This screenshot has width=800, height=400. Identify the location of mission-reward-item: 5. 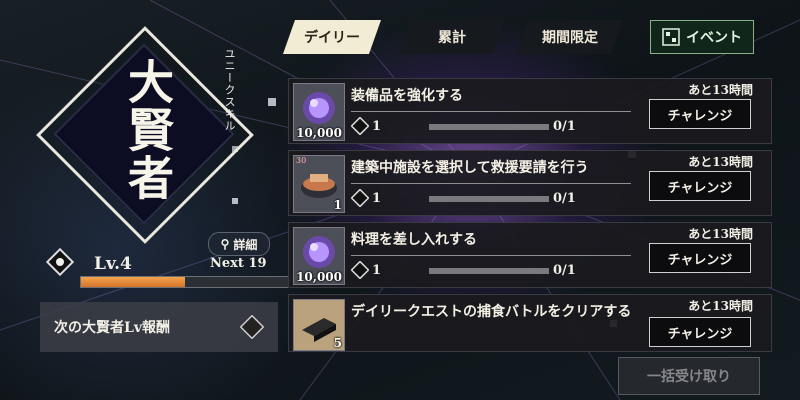
(319, 325).